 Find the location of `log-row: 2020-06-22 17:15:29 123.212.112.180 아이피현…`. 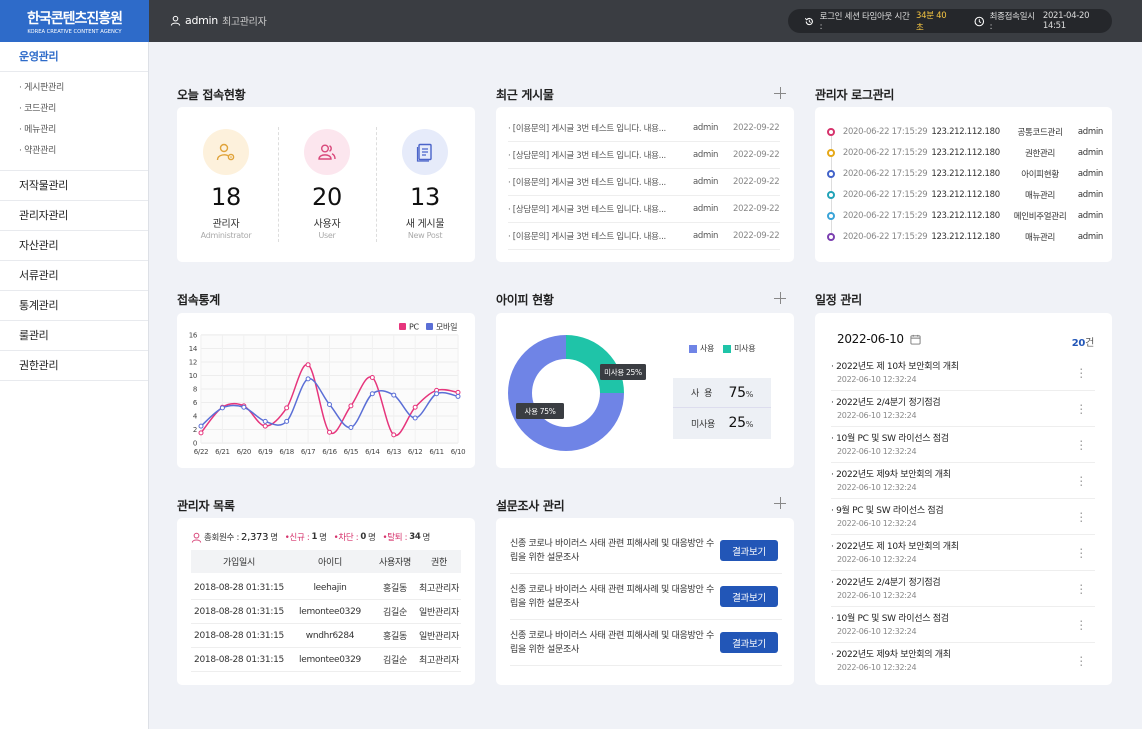

log-row: 2020-06-22 17:15:29 123.212.112.180 아이피현… is located at coordinates (965, 173).